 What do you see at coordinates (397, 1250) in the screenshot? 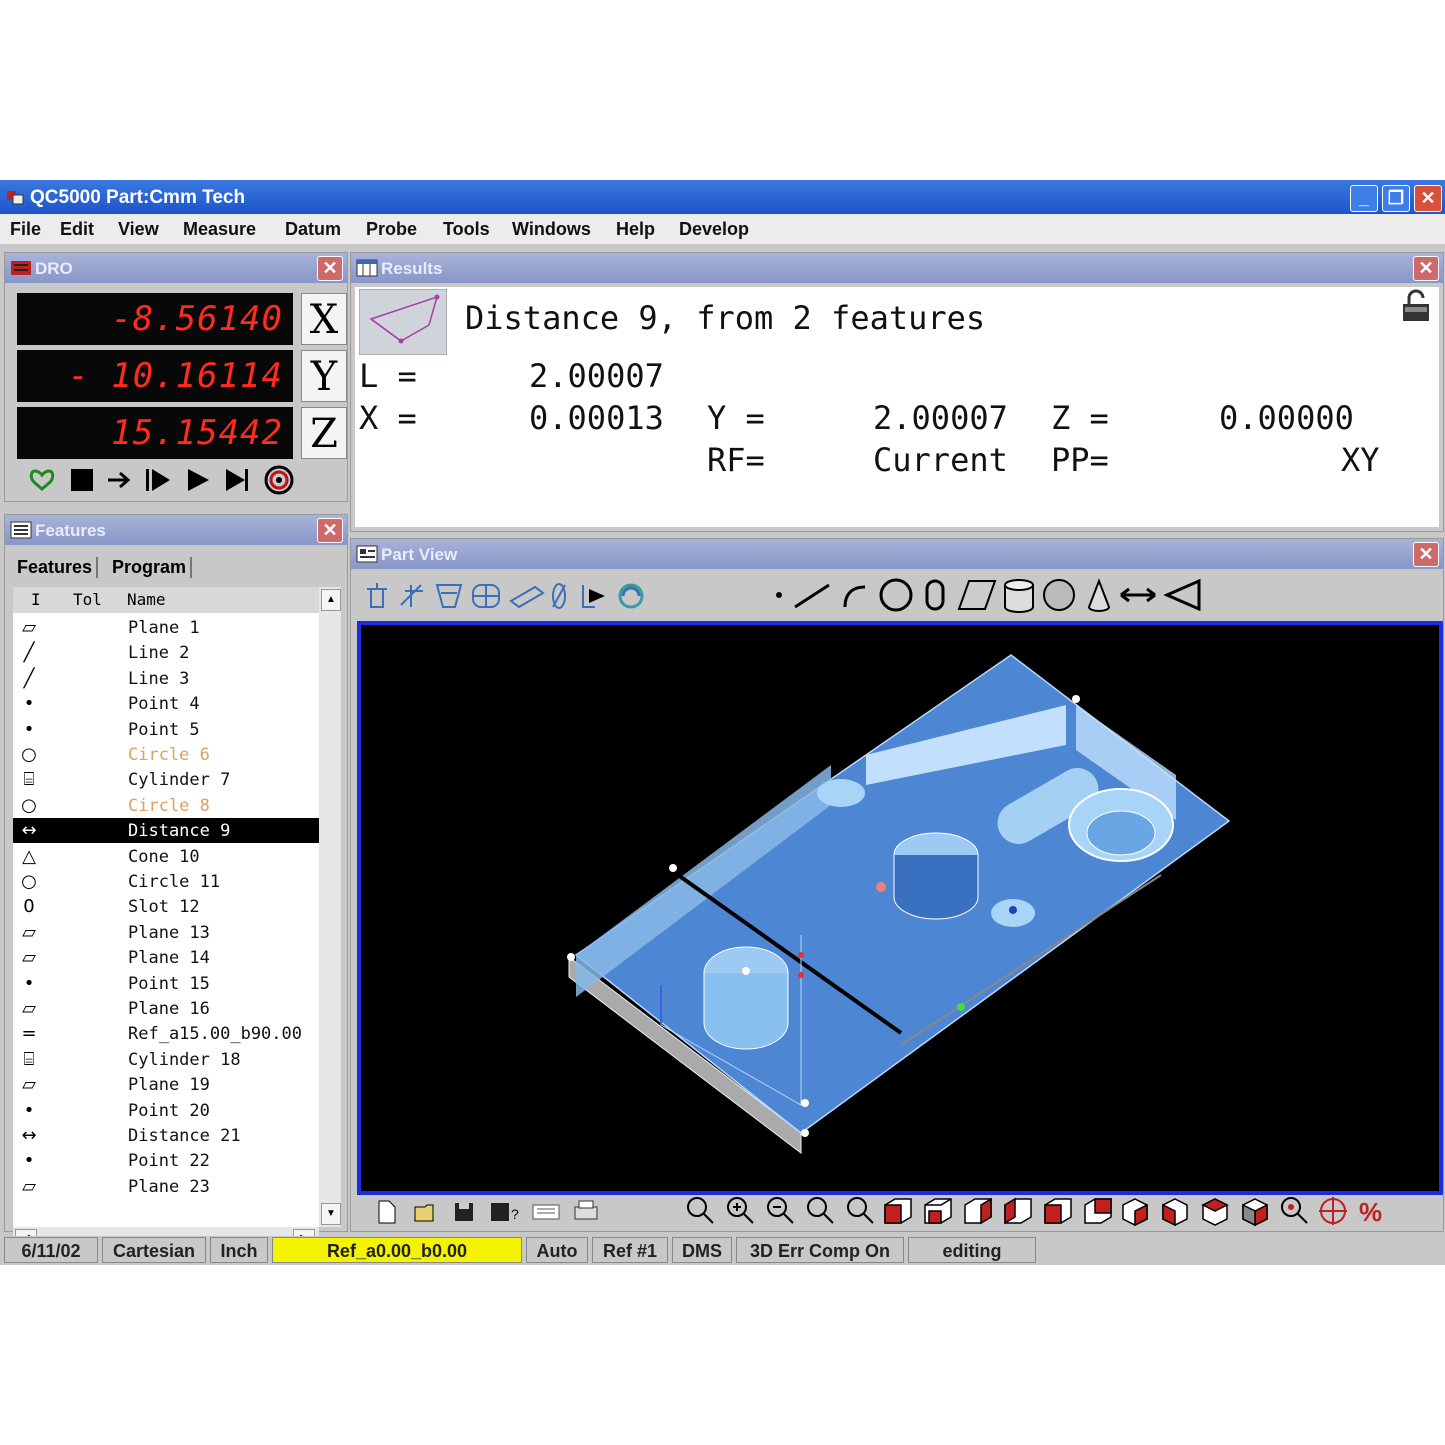
I see `status-reference-frame: Ref_a0.00_b0.00` at bounding box center [397, 1250].